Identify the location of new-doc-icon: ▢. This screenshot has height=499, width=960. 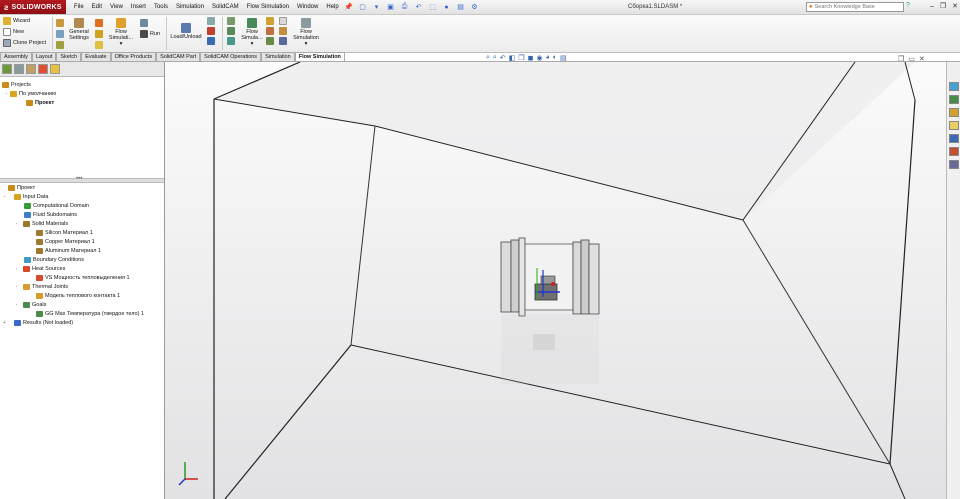
(362, 7).